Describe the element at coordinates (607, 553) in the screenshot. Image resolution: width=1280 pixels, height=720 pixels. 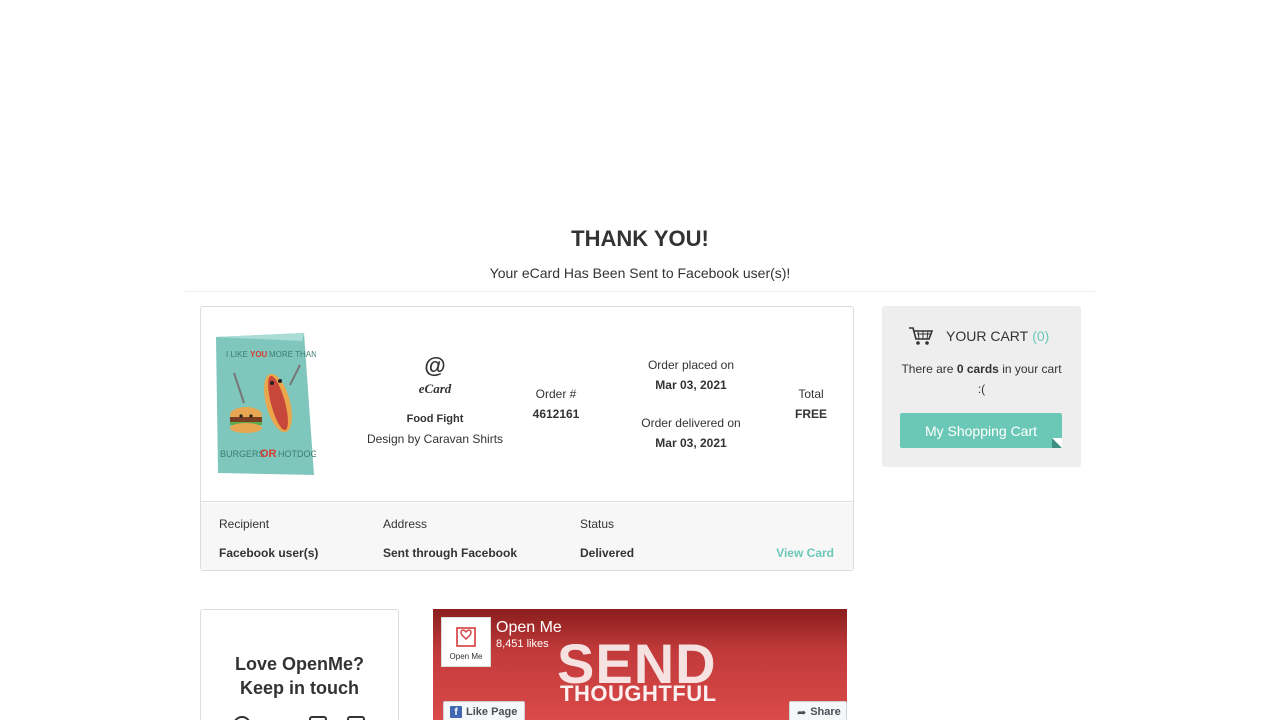
I see `status-value: Delivered` at that location.